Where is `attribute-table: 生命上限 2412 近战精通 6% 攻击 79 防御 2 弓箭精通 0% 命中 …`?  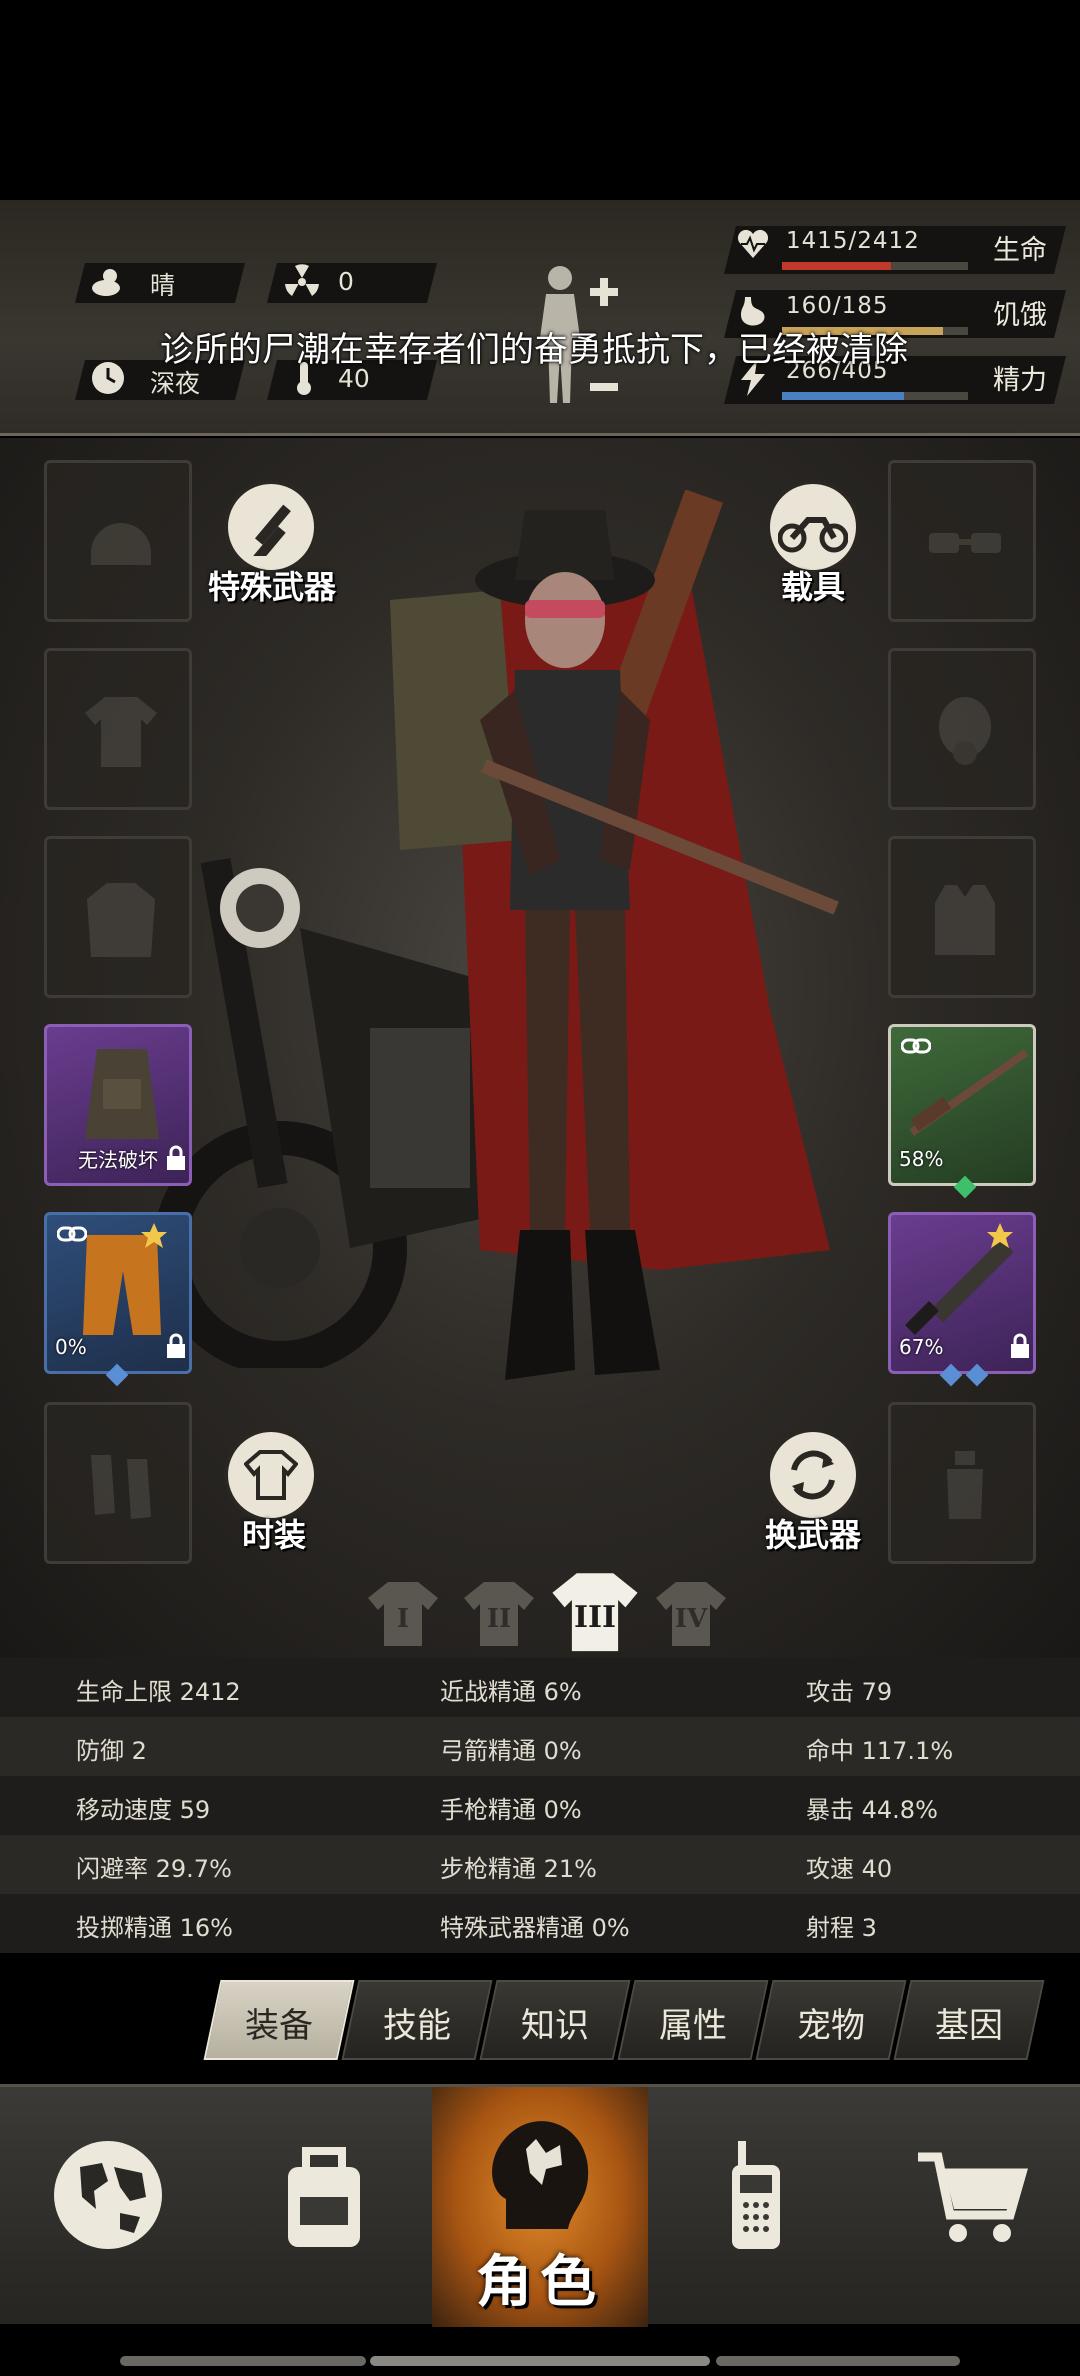
attribute-table: 生命上限 2412 近战精通 6% 攻击 79 防御 2 弓箭精通 0% 命中 … is located at coordinates (540, 1806).